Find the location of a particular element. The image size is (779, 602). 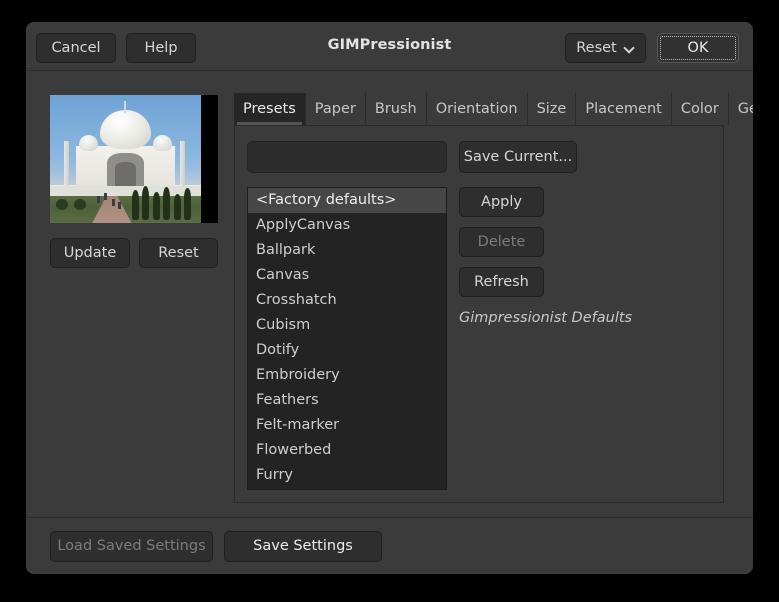

preview-small-dome-left is located at coordinates (88, 143).